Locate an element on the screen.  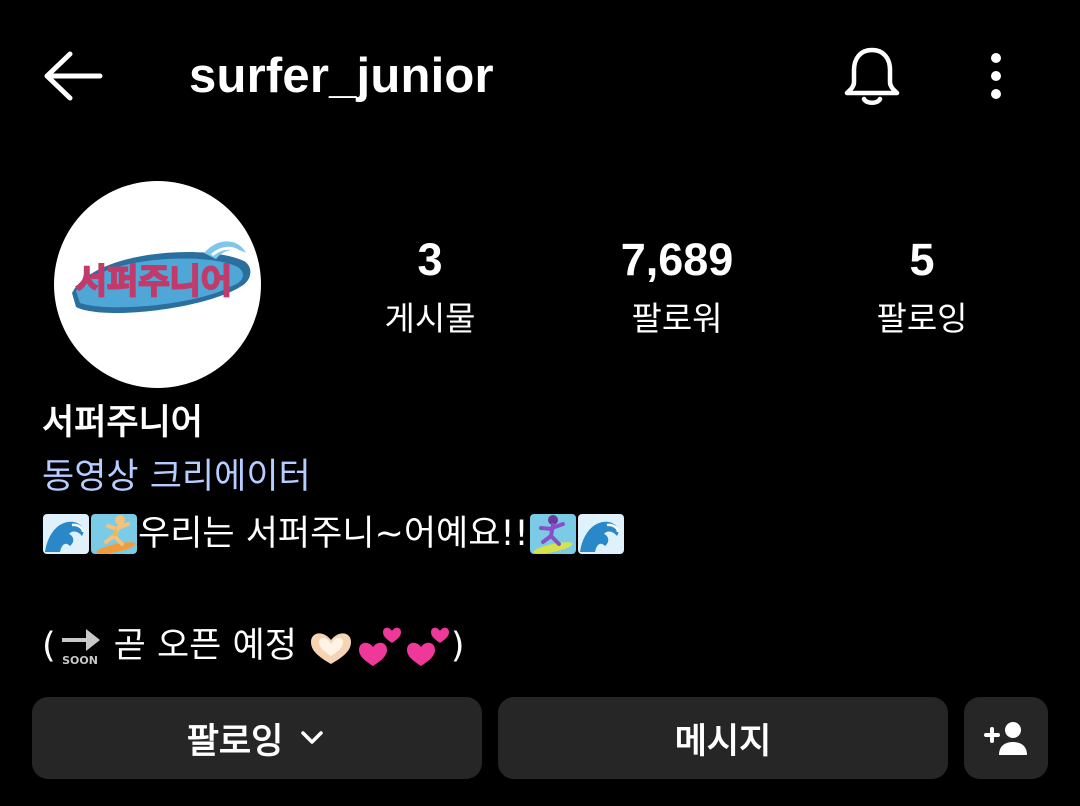
surfer-junior-logo: 서퍼주니어 is located at coordinates (161, 277).